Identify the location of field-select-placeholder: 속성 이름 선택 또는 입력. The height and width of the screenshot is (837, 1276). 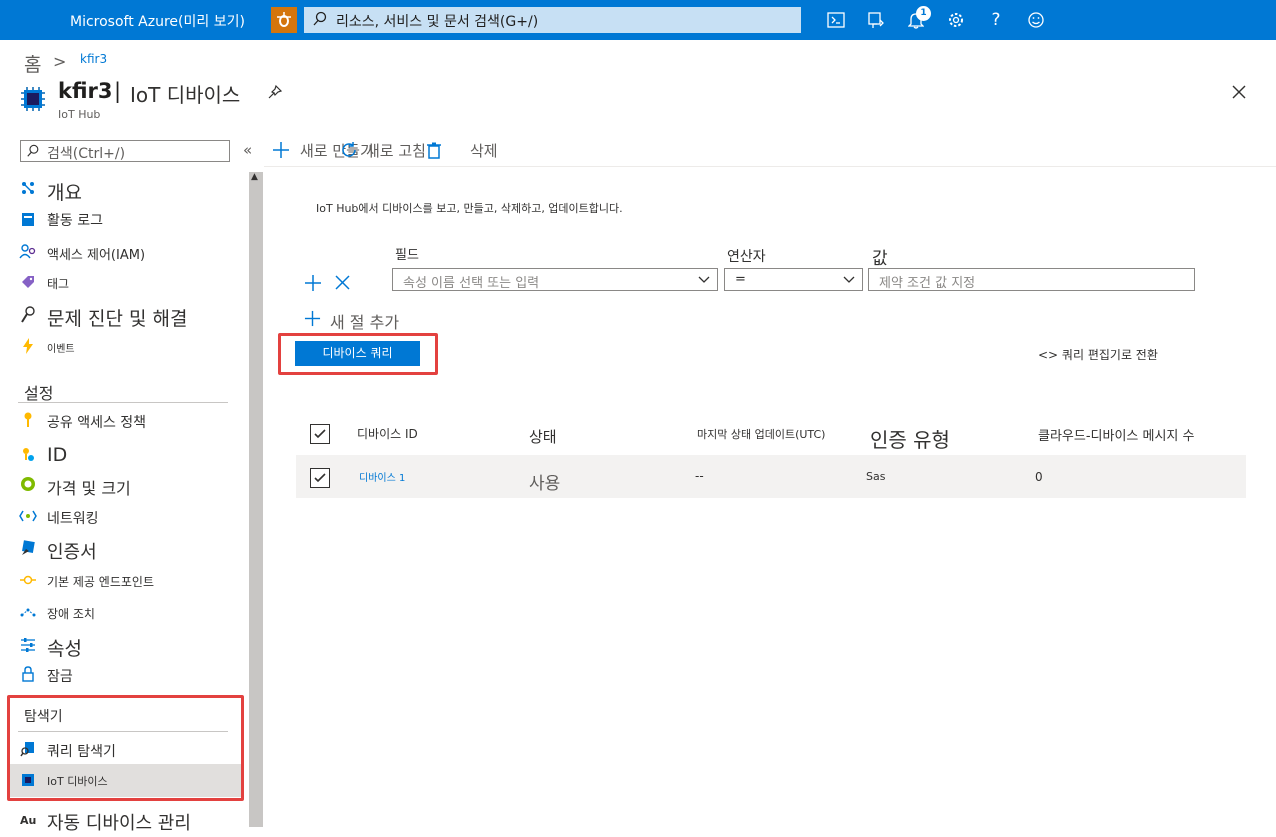
(471, 283).